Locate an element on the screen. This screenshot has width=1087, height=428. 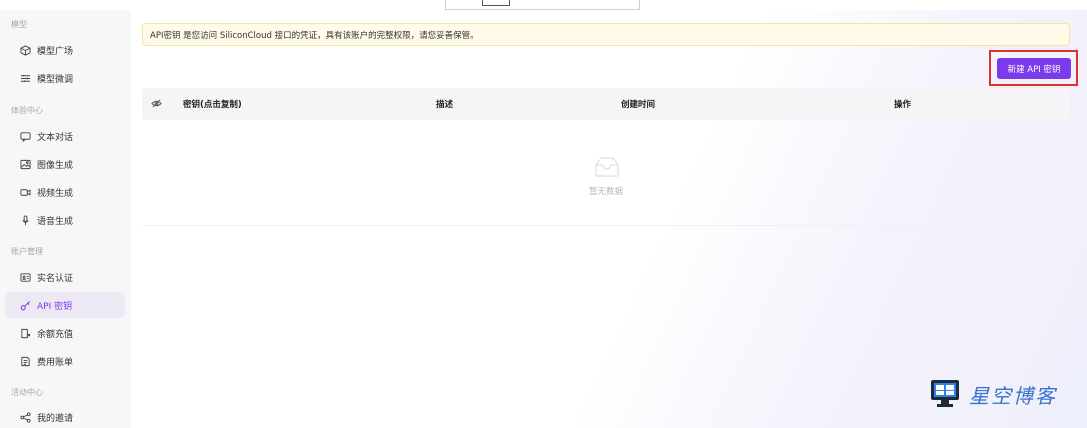
image-icon is located at coordinates (25, 164).